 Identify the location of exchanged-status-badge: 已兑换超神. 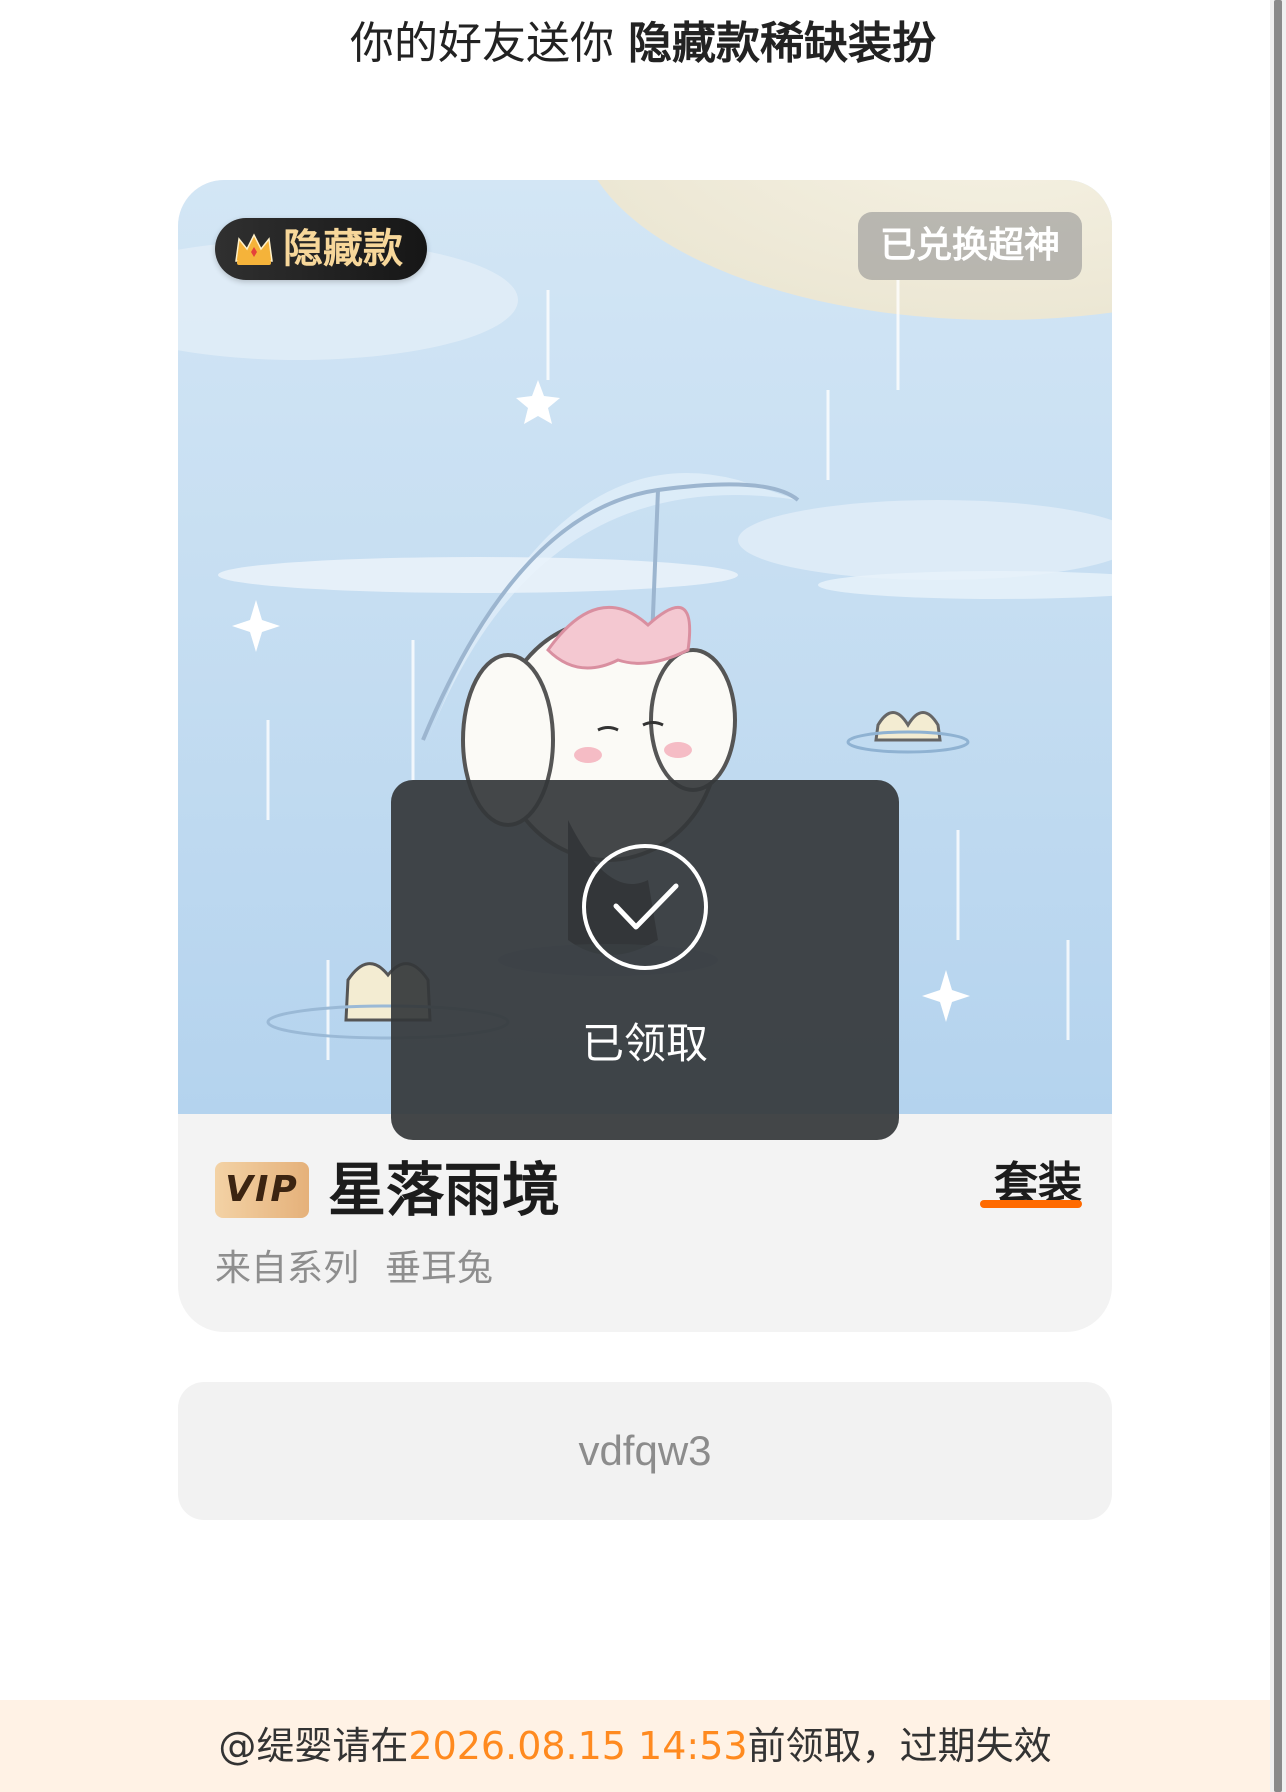
(969, 246).